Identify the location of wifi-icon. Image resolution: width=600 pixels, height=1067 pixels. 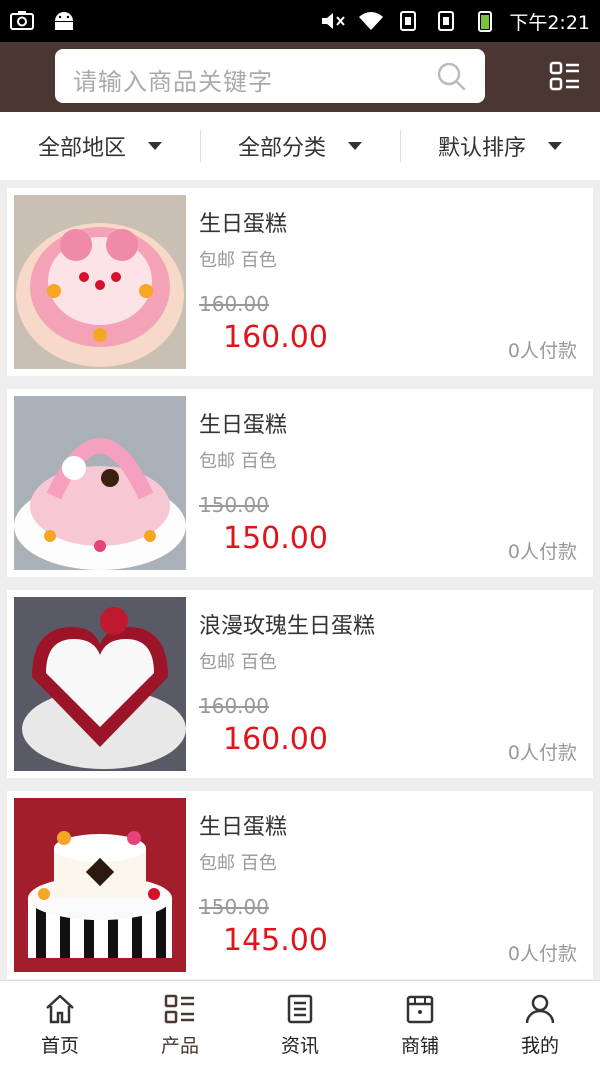
(371, 21).